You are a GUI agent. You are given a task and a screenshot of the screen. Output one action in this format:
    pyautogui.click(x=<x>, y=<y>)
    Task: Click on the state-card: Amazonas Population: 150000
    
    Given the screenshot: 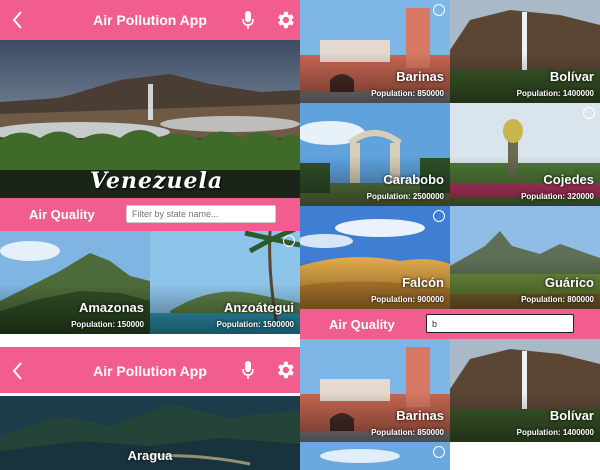 What is the action you would take?
    pyautogui.click(x=75, y=282)
    